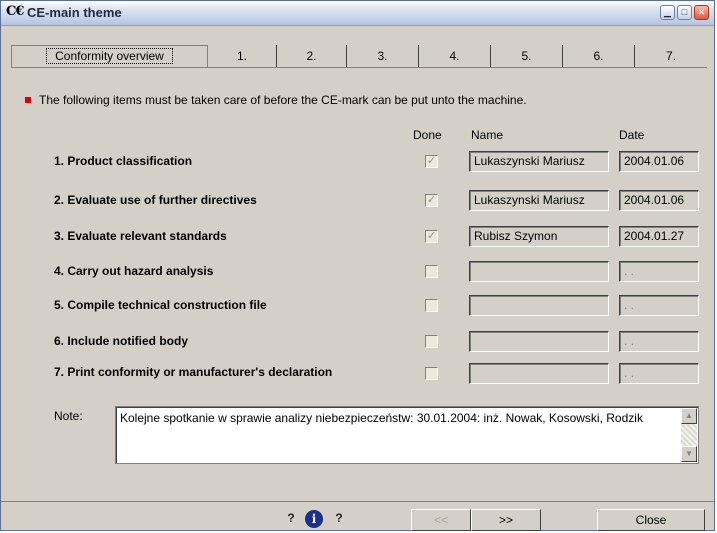  What do you see at coordinates (441, 520) in the screenshot?
I see `previous-button: <<` at bounding box center [441, 520].